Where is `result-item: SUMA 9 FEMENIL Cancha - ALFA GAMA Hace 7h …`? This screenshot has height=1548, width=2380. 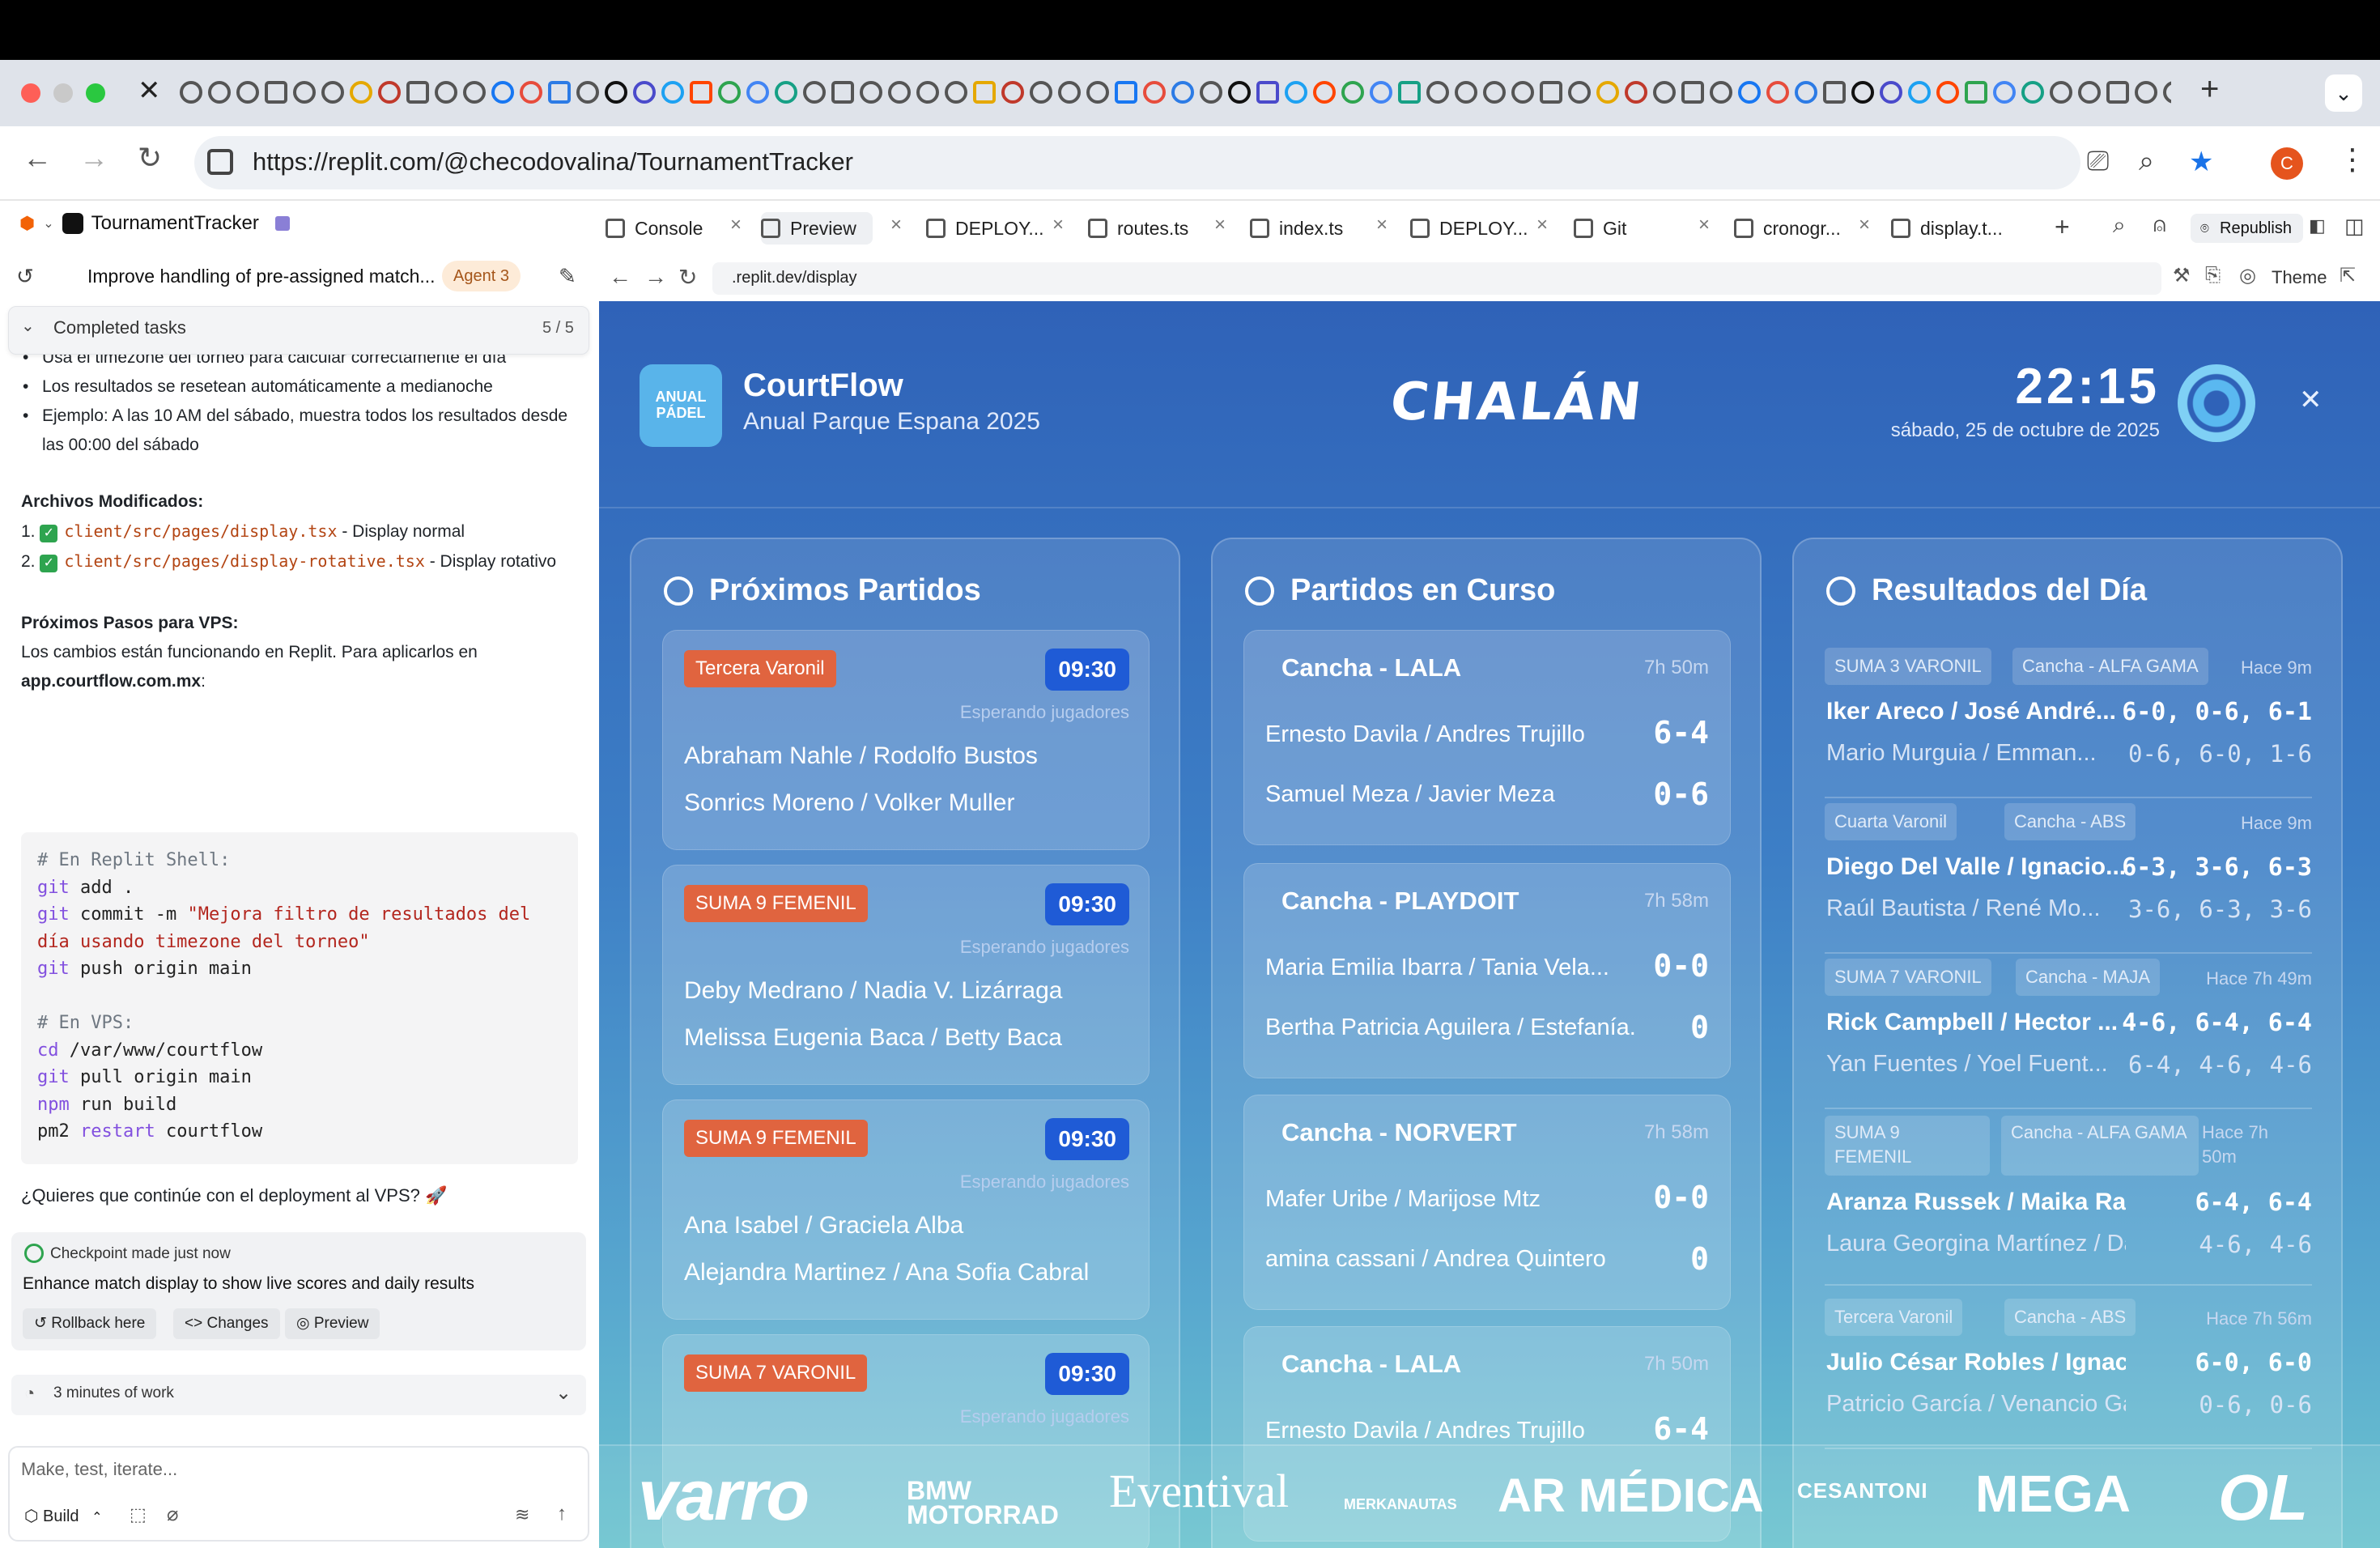 result-item: SUMA 9 FEMENIL Cancha - ALFA GAMA Hace 7h … is located at coordinates (2069, 1201).